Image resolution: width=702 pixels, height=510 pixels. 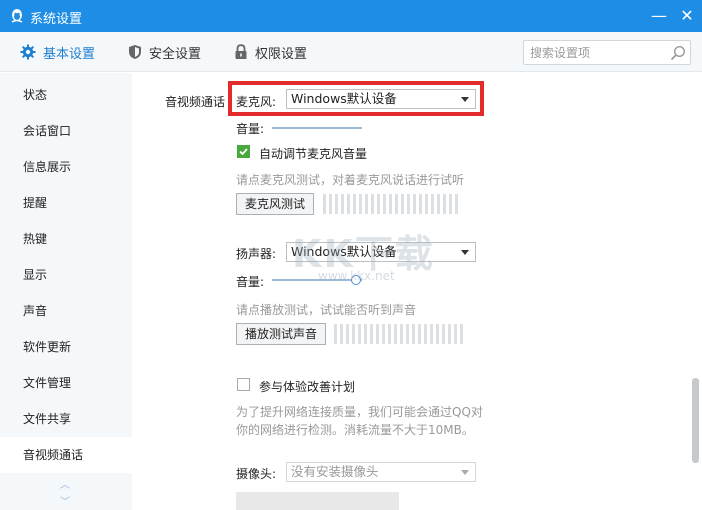 What do you see at coordinates (398, 334) in the screenshot?
I see `speaker-level-meter` at bounding box center [398, 334].